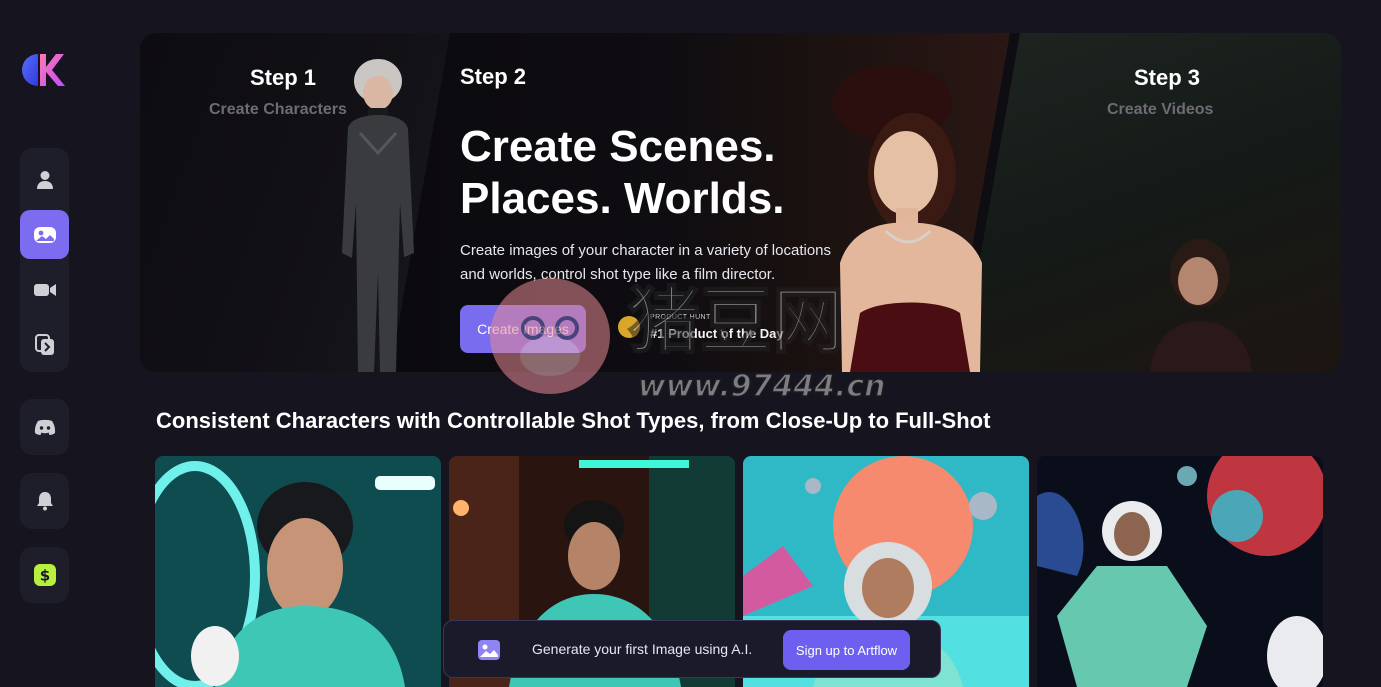 This screenshot has height=687, width=1381. I want to click on headline-line-1: Create Scenes., so click(618, 146).